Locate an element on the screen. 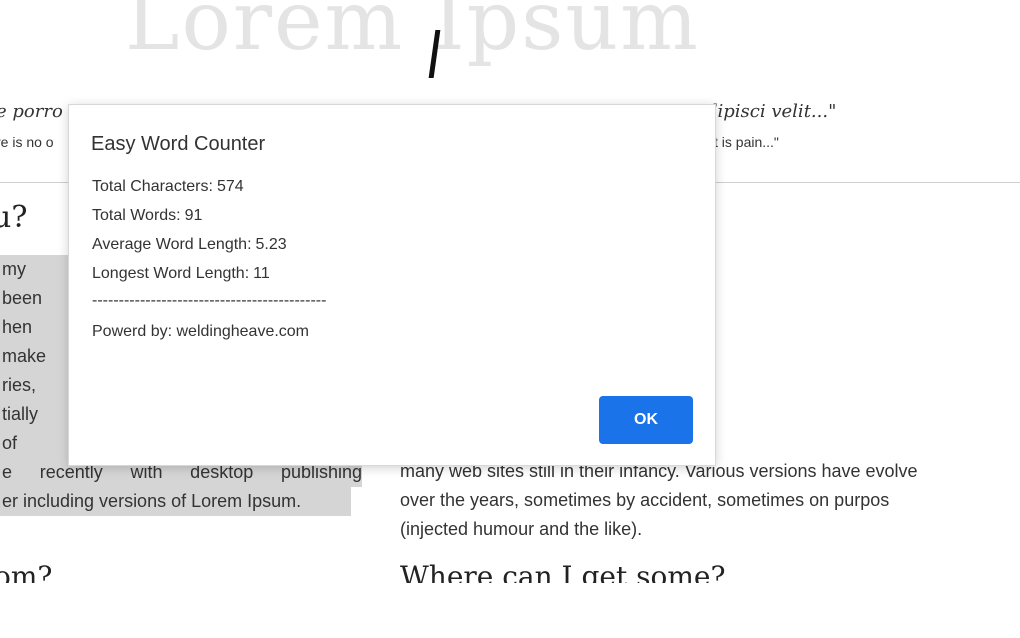  longest-word-length-label: Longest Word Length: is located at coordinates (171, 273).